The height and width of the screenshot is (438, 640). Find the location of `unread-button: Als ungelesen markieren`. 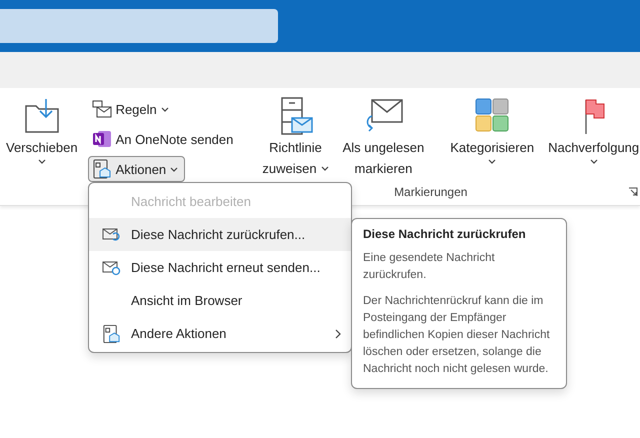

unread-button: Als ungelesen markieren is located at coordinates (383, 133).